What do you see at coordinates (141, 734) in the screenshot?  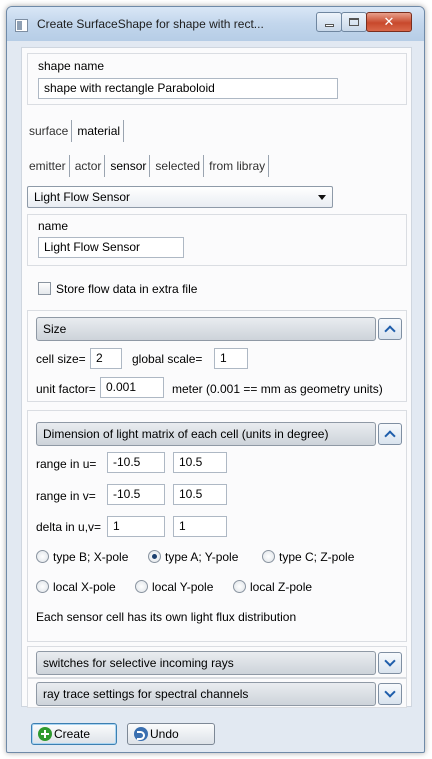 I see `undo-icon` at bounding box center [141, 734].